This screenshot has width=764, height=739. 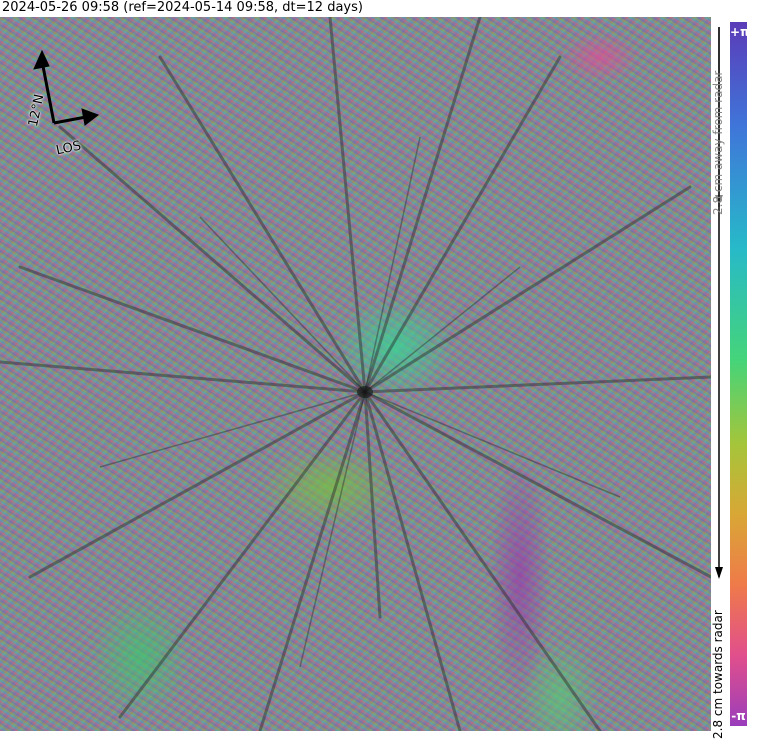 What do you see at coordinates (63, 102) in the screenshot?
I see `orientation-indicator: 12°N LOS` at bounding box center [63, 102].